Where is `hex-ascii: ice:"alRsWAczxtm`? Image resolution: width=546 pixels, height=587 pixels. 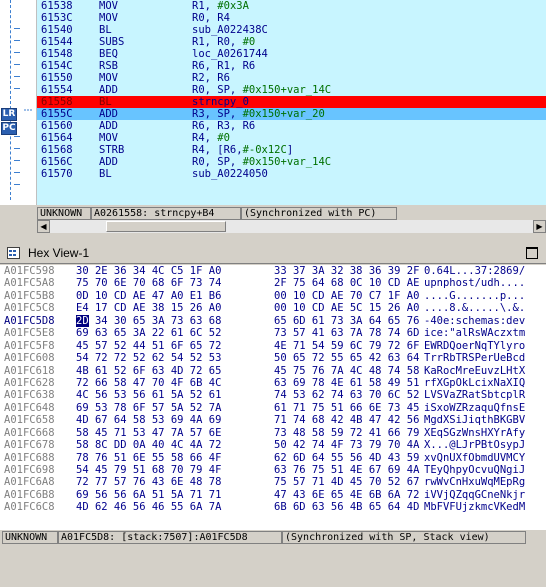
hex-ascii: ice:"alRsWAczxtm is located at coordinates (474, 333).